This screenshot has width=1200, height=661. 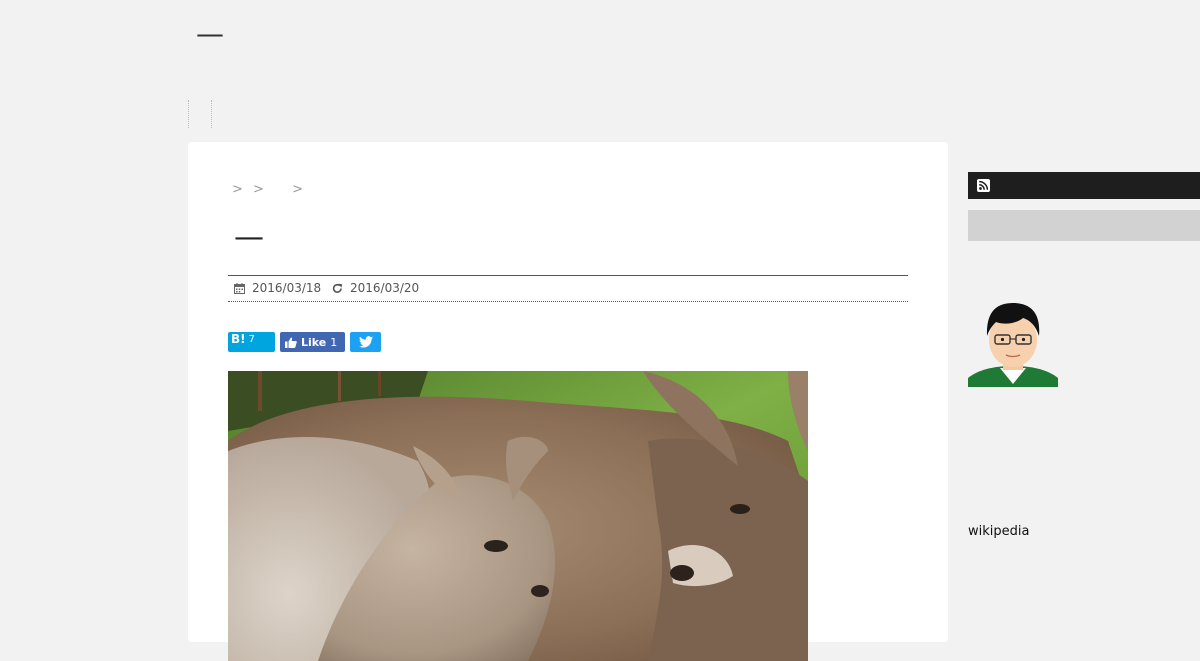 What do you see at coordinates (1084, 225) in the screenshot?
I see `sidebar-search-box` at bounding box center [1084, 225].